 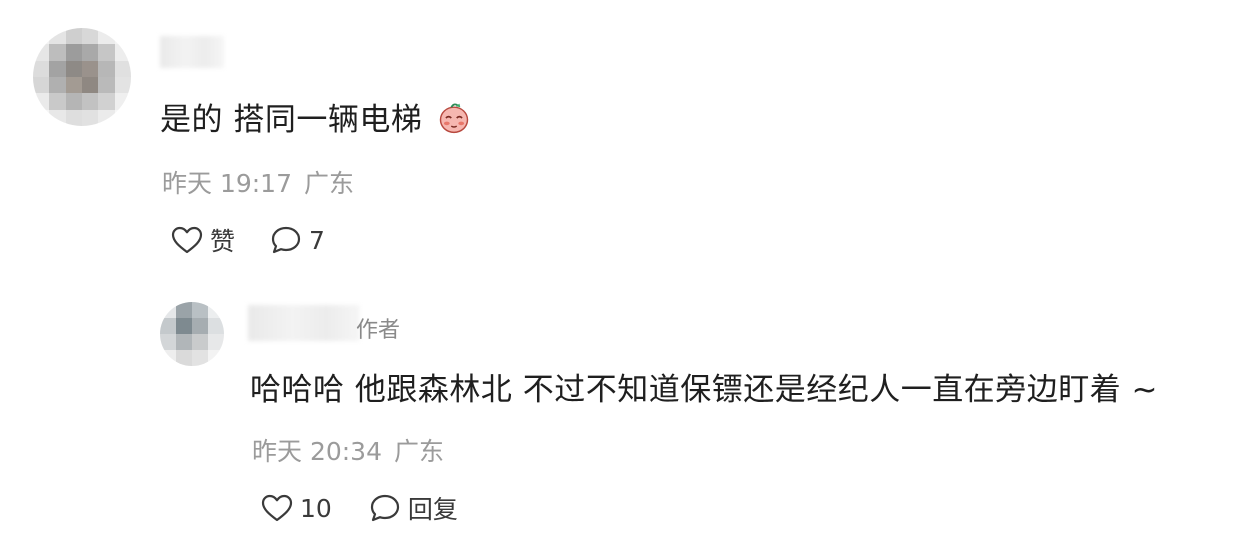 What do you see at coordinates (329, 183) in the screenshot?
I see `comment-location: 广东` at bounding box center [329, 183].